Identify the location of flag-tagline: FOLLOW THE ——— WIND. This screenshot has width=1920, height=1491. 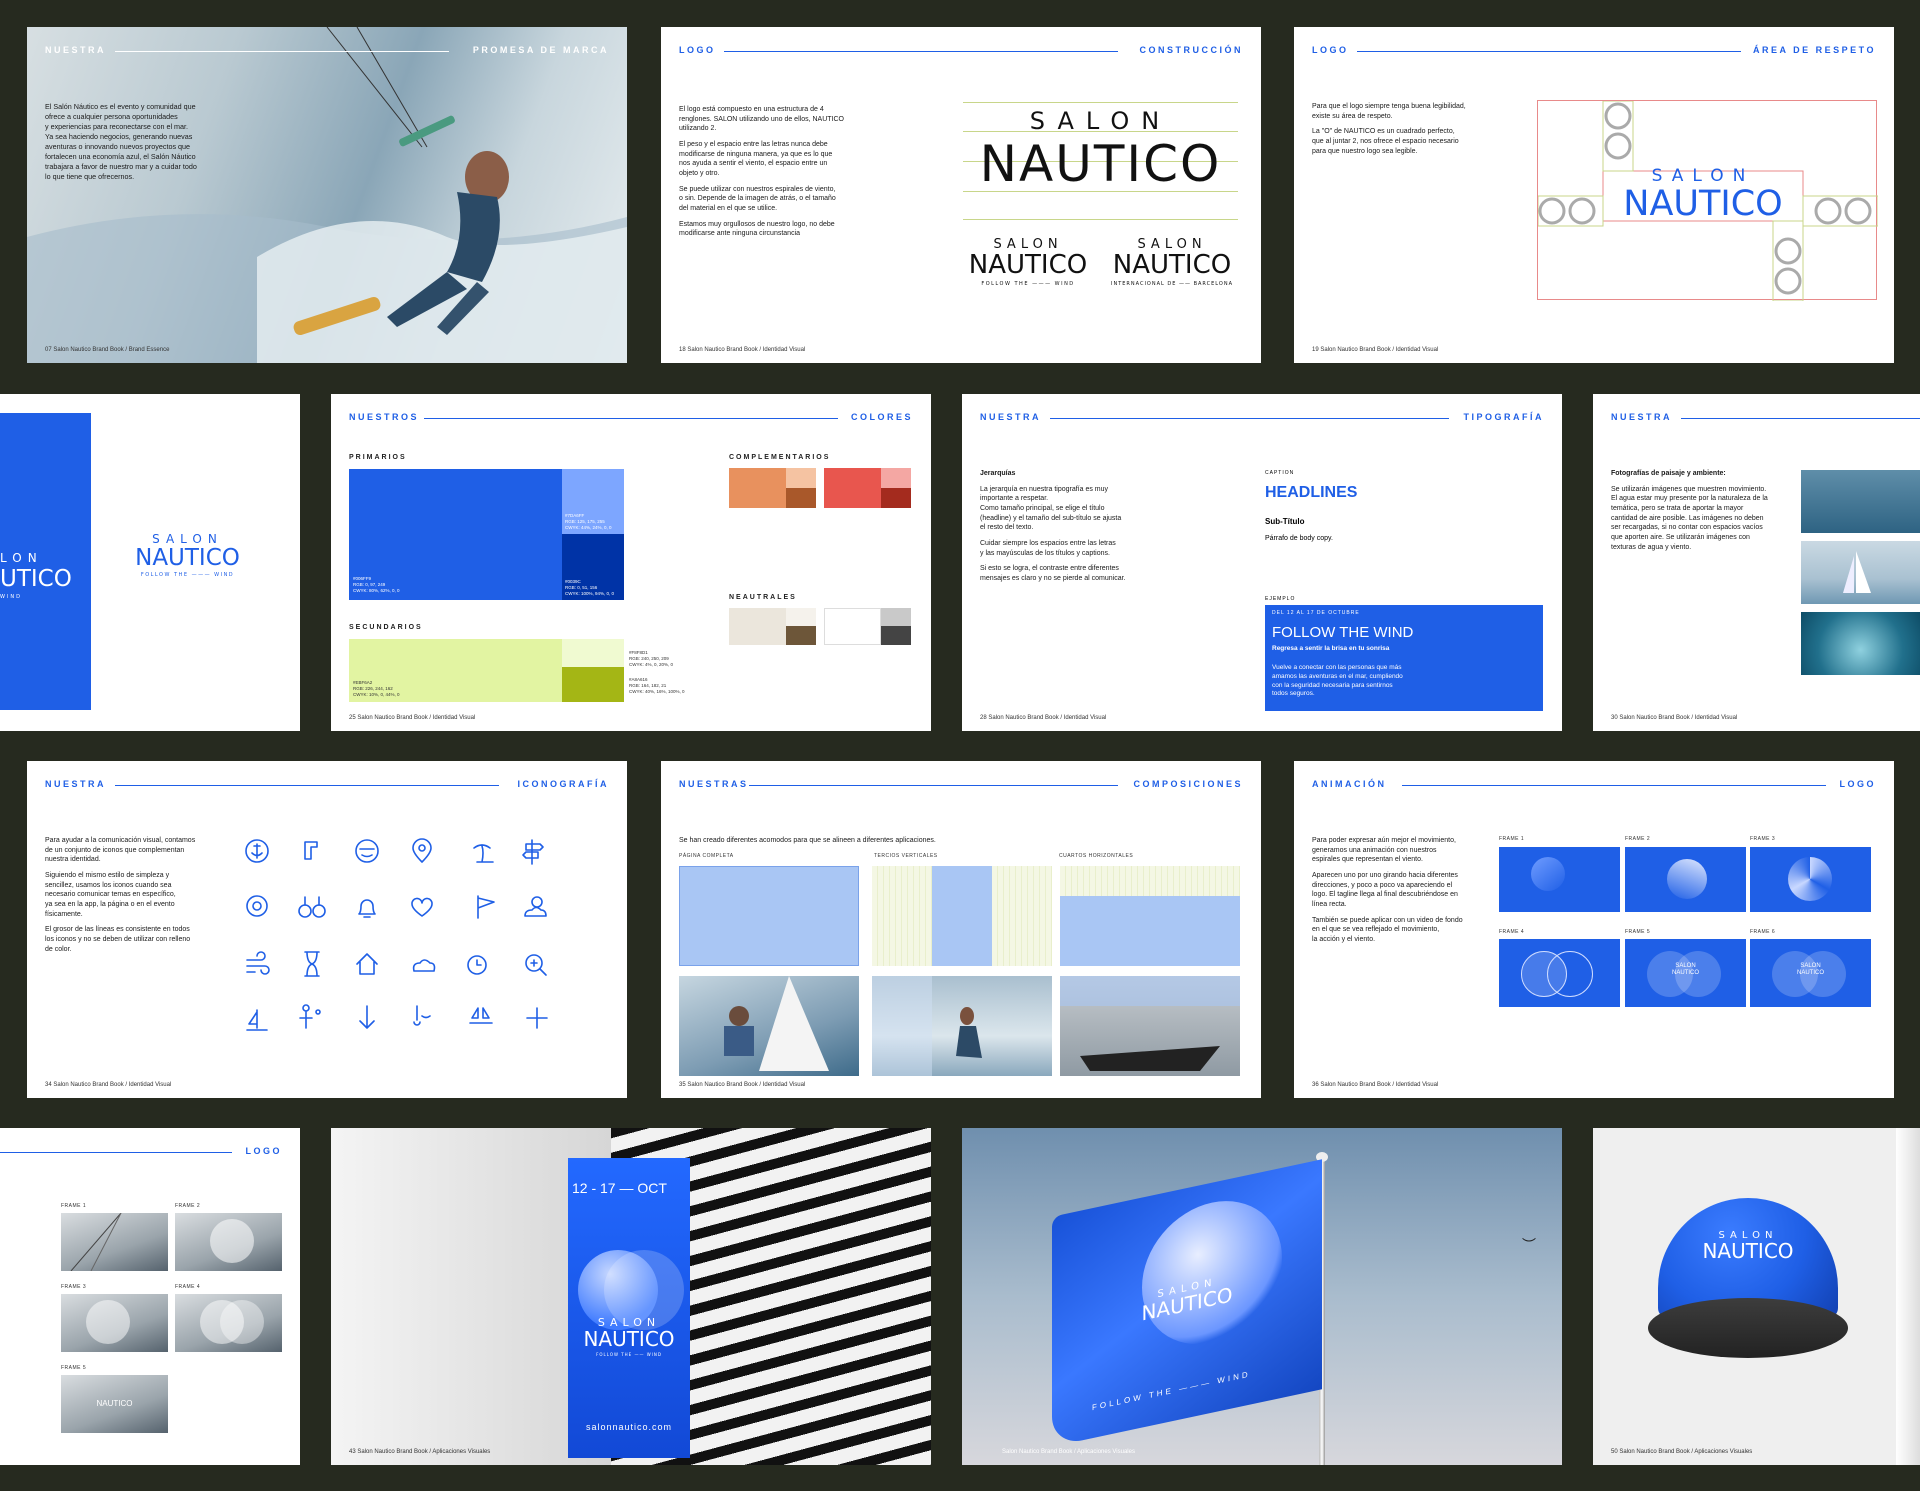
(1171, 1391).